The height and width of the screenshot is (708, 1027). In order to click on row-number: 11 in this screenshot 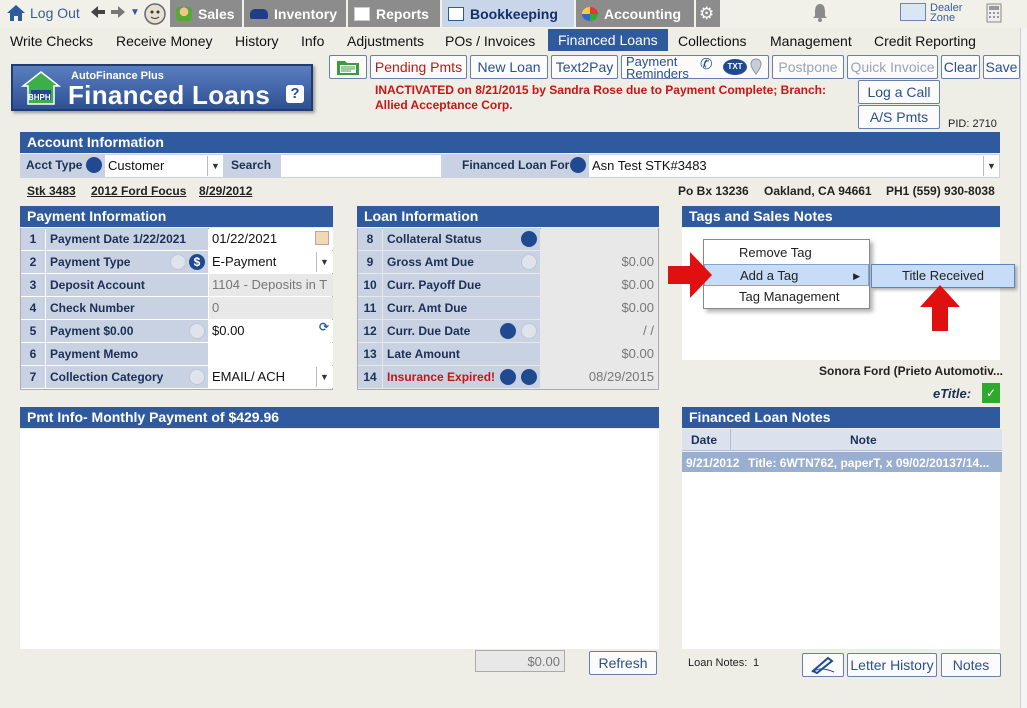, I will do `click(370, 308)`.